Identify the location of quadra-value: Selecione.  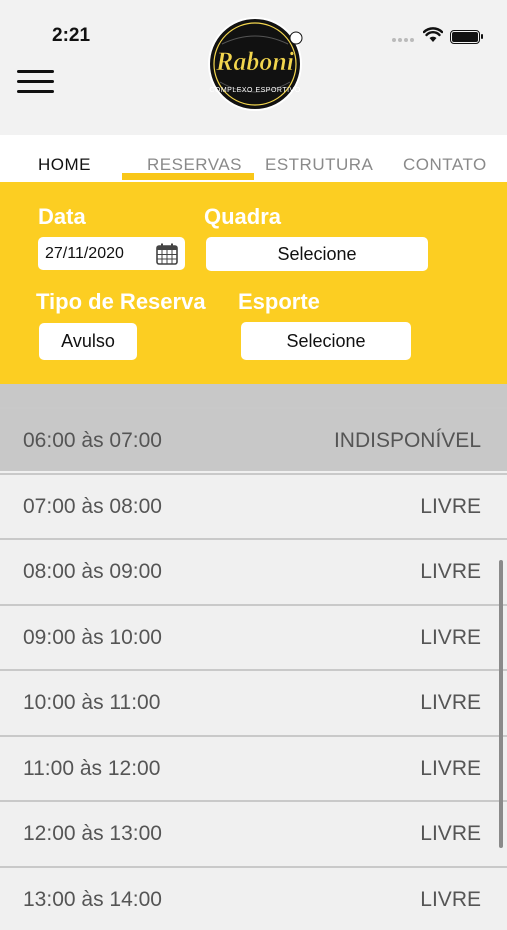
(317, 253).